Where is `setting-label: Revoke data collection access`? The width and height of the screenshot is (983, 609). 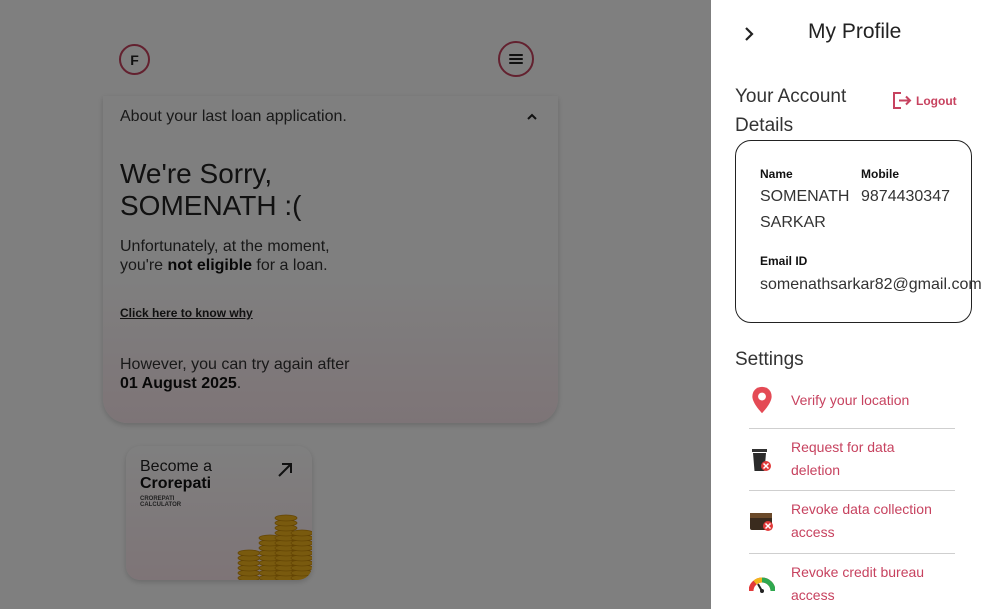 setting-label: Revoke data collection access is located at coordinates (871, 521).